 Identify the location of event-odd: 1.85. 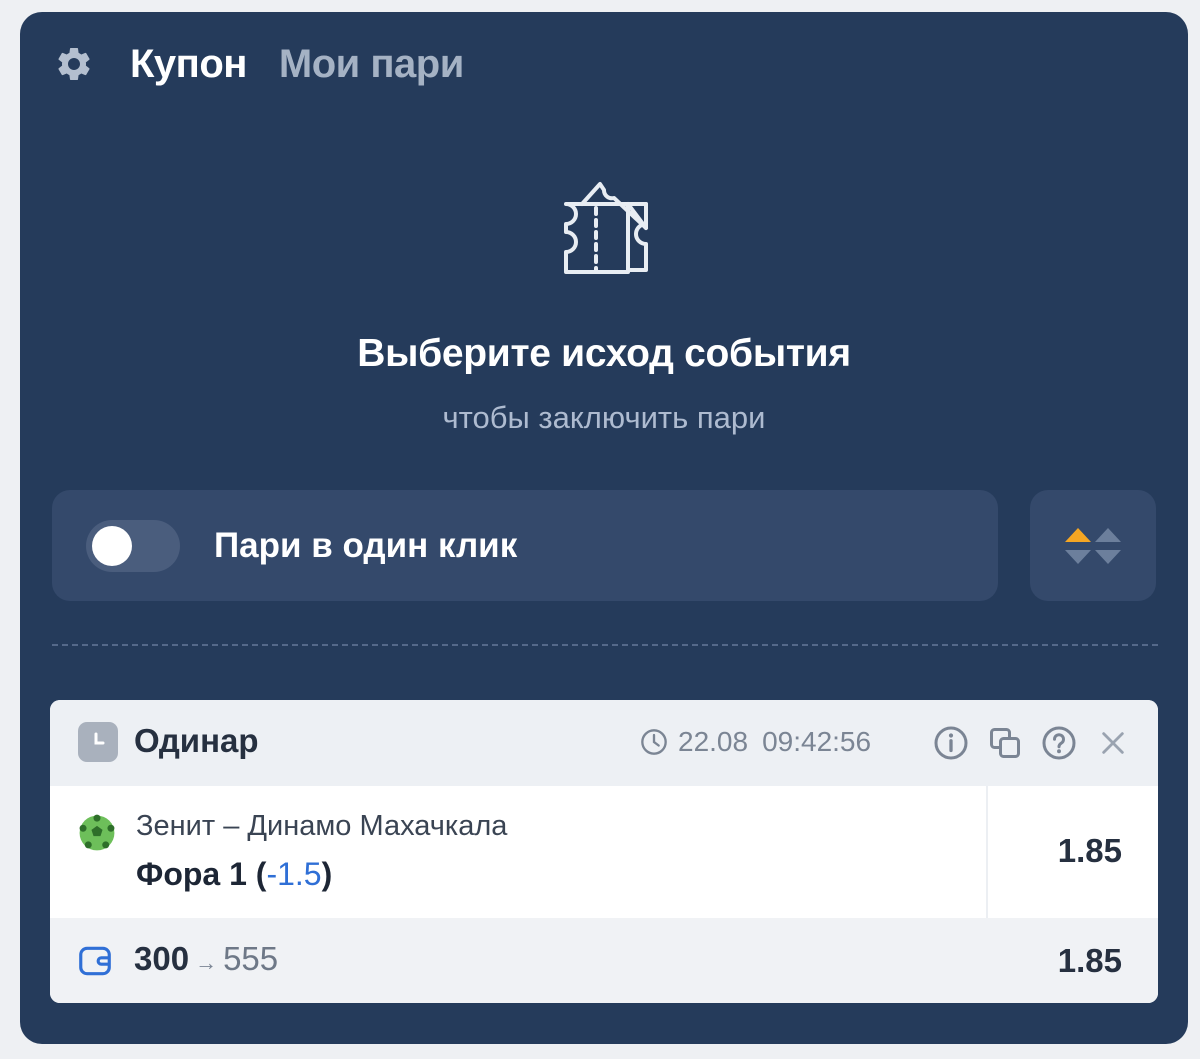
(1089, 850).